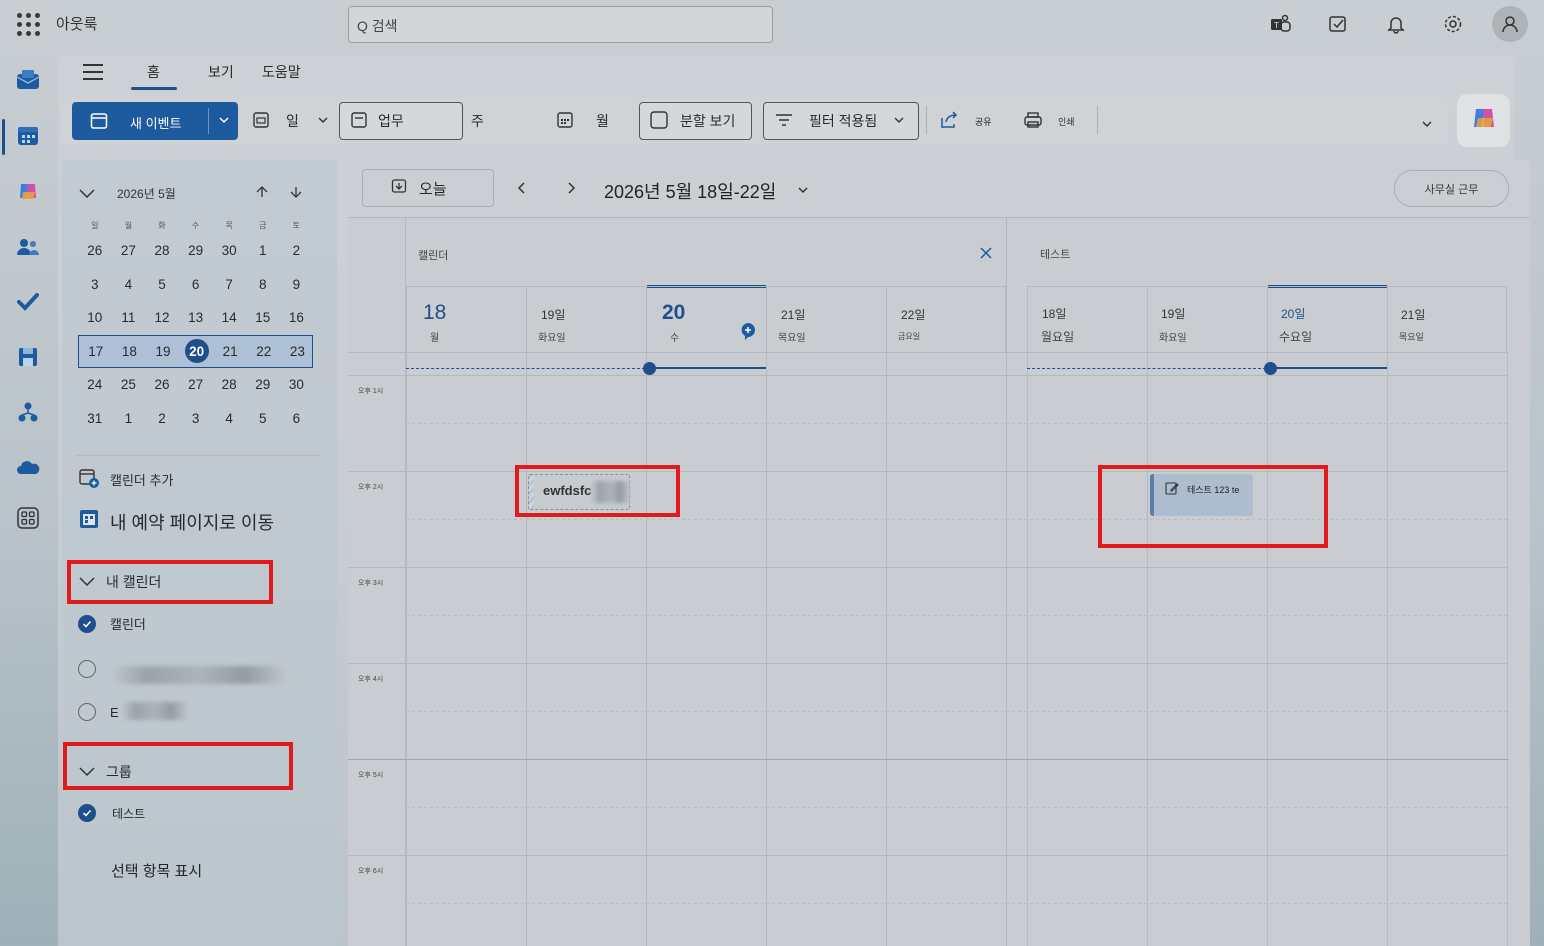 Image resolution: width=1544 pixels, height=946 pixels. Describe the element at coordinates (28, 191) in the screenshot. I see `copilot-icon` at that location.